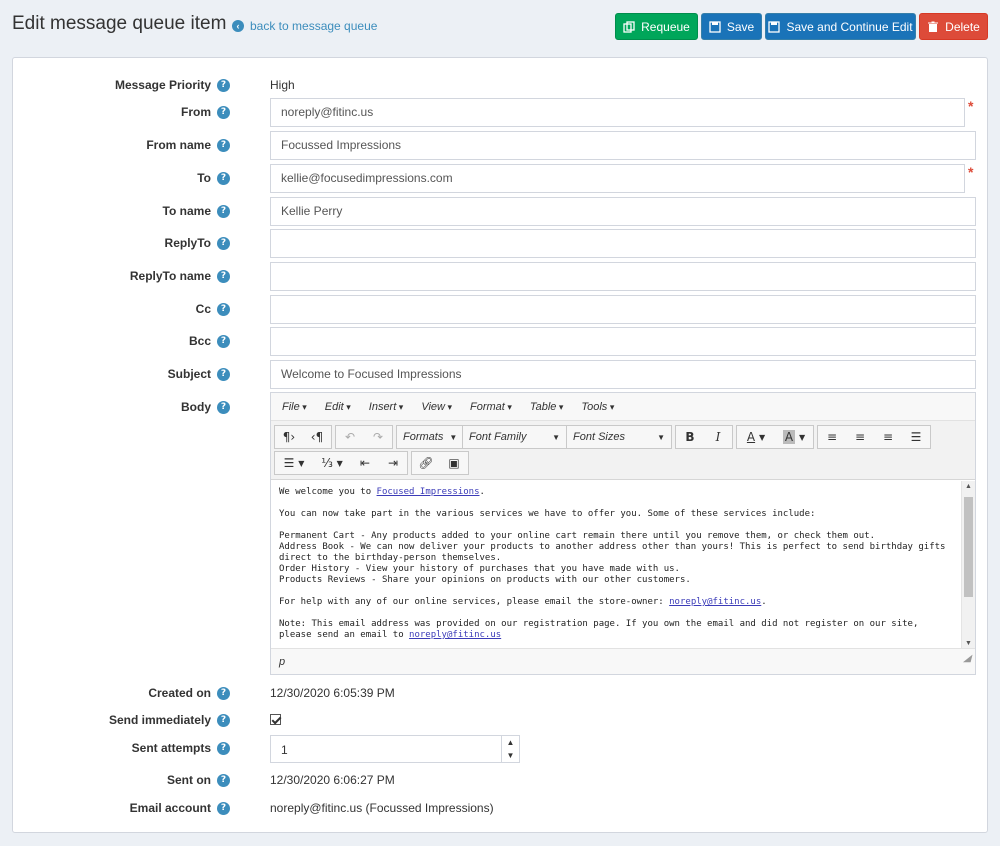 Image resolution: width=1000 pixels, height=846 pixels. I want to click on resize-handle-icon: ◢, so click(967, 659).